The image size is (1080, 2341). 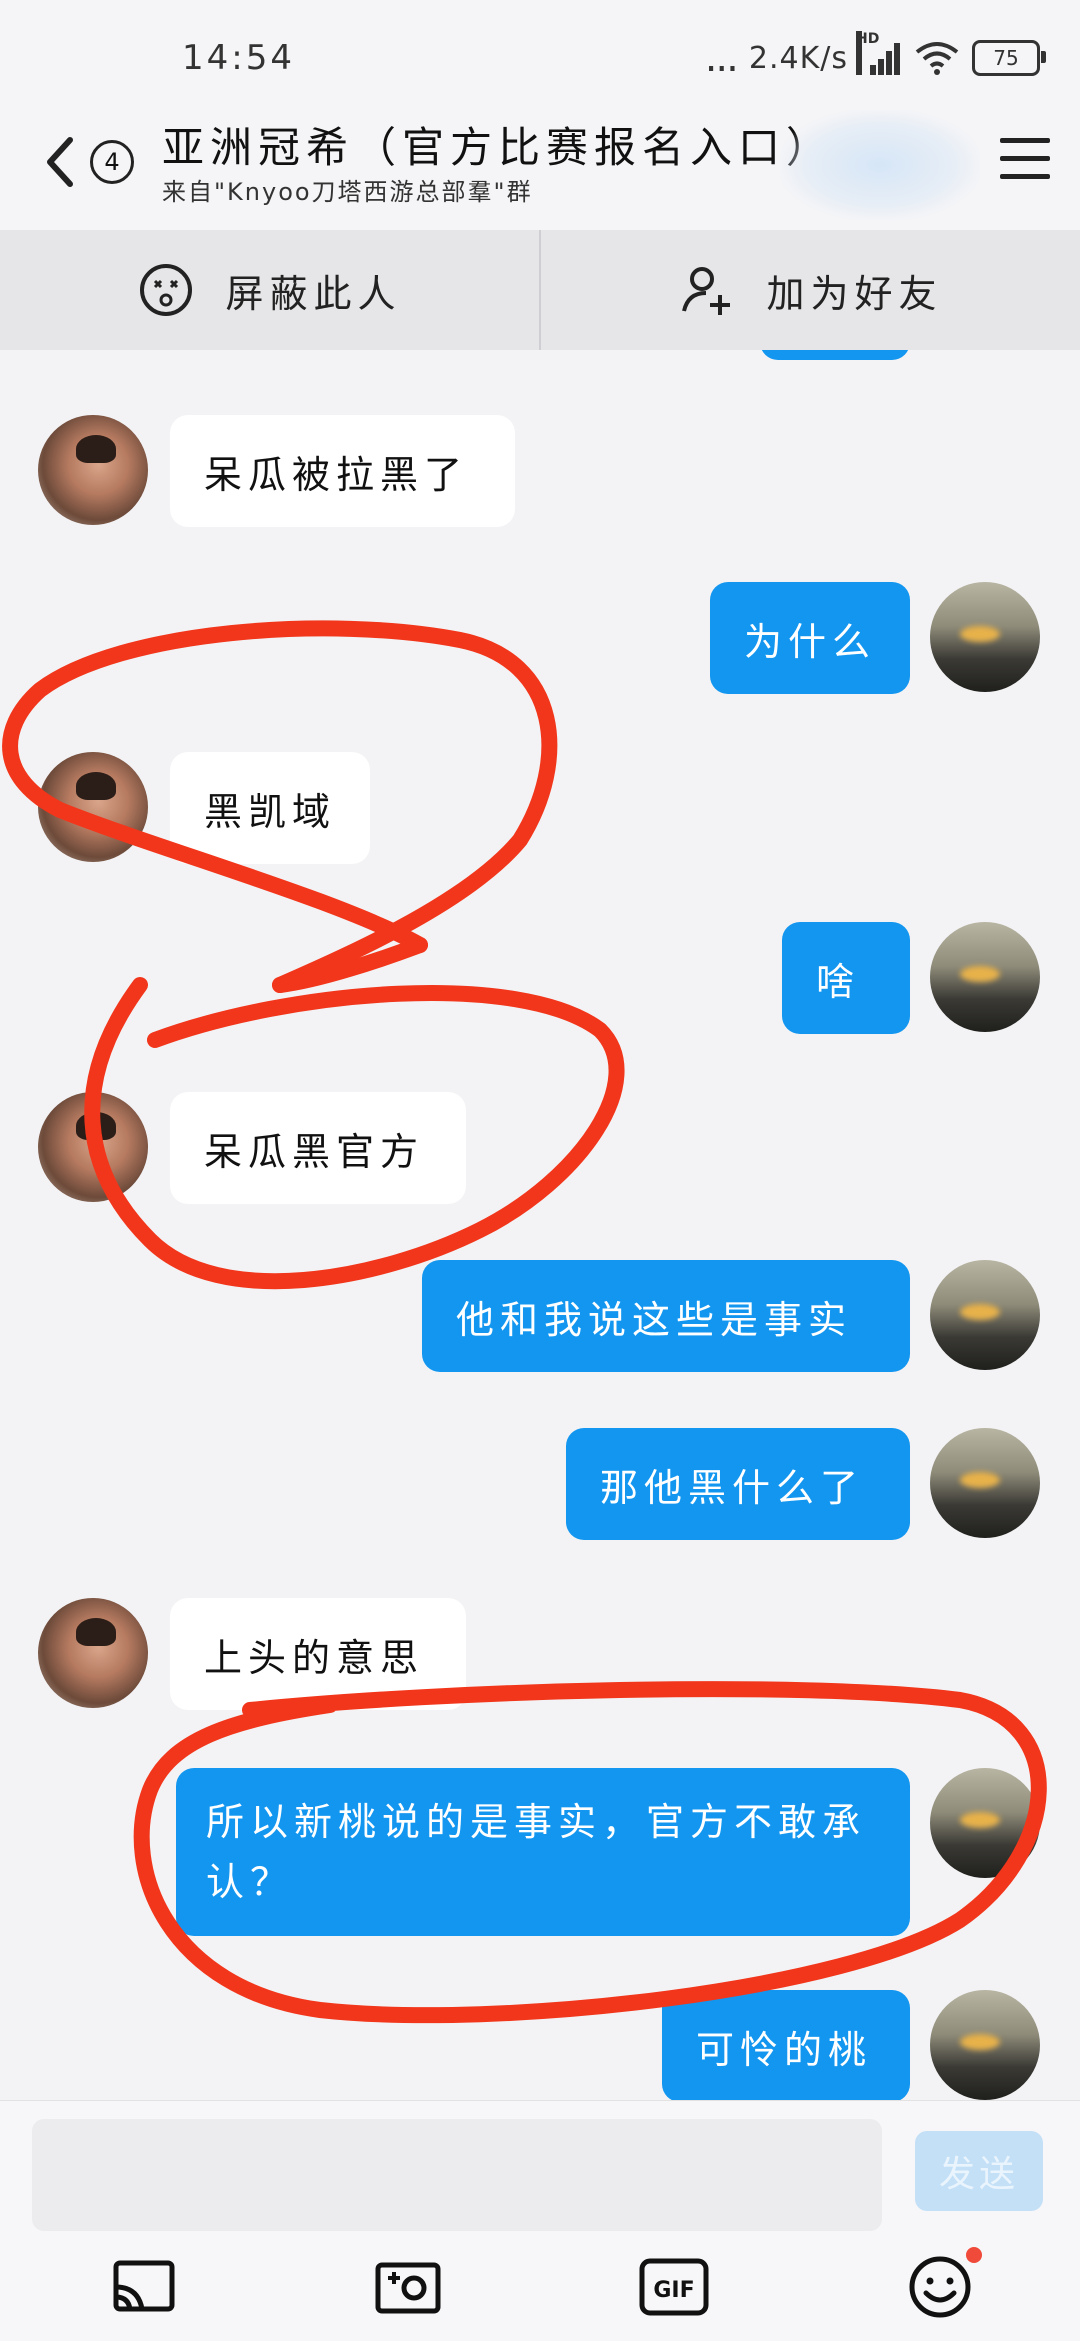 What do you see at coordinates (738, 1484) in the screenshot?
I see `message-bubble: 那他黑什么了` at bounding box center [738, 1484].